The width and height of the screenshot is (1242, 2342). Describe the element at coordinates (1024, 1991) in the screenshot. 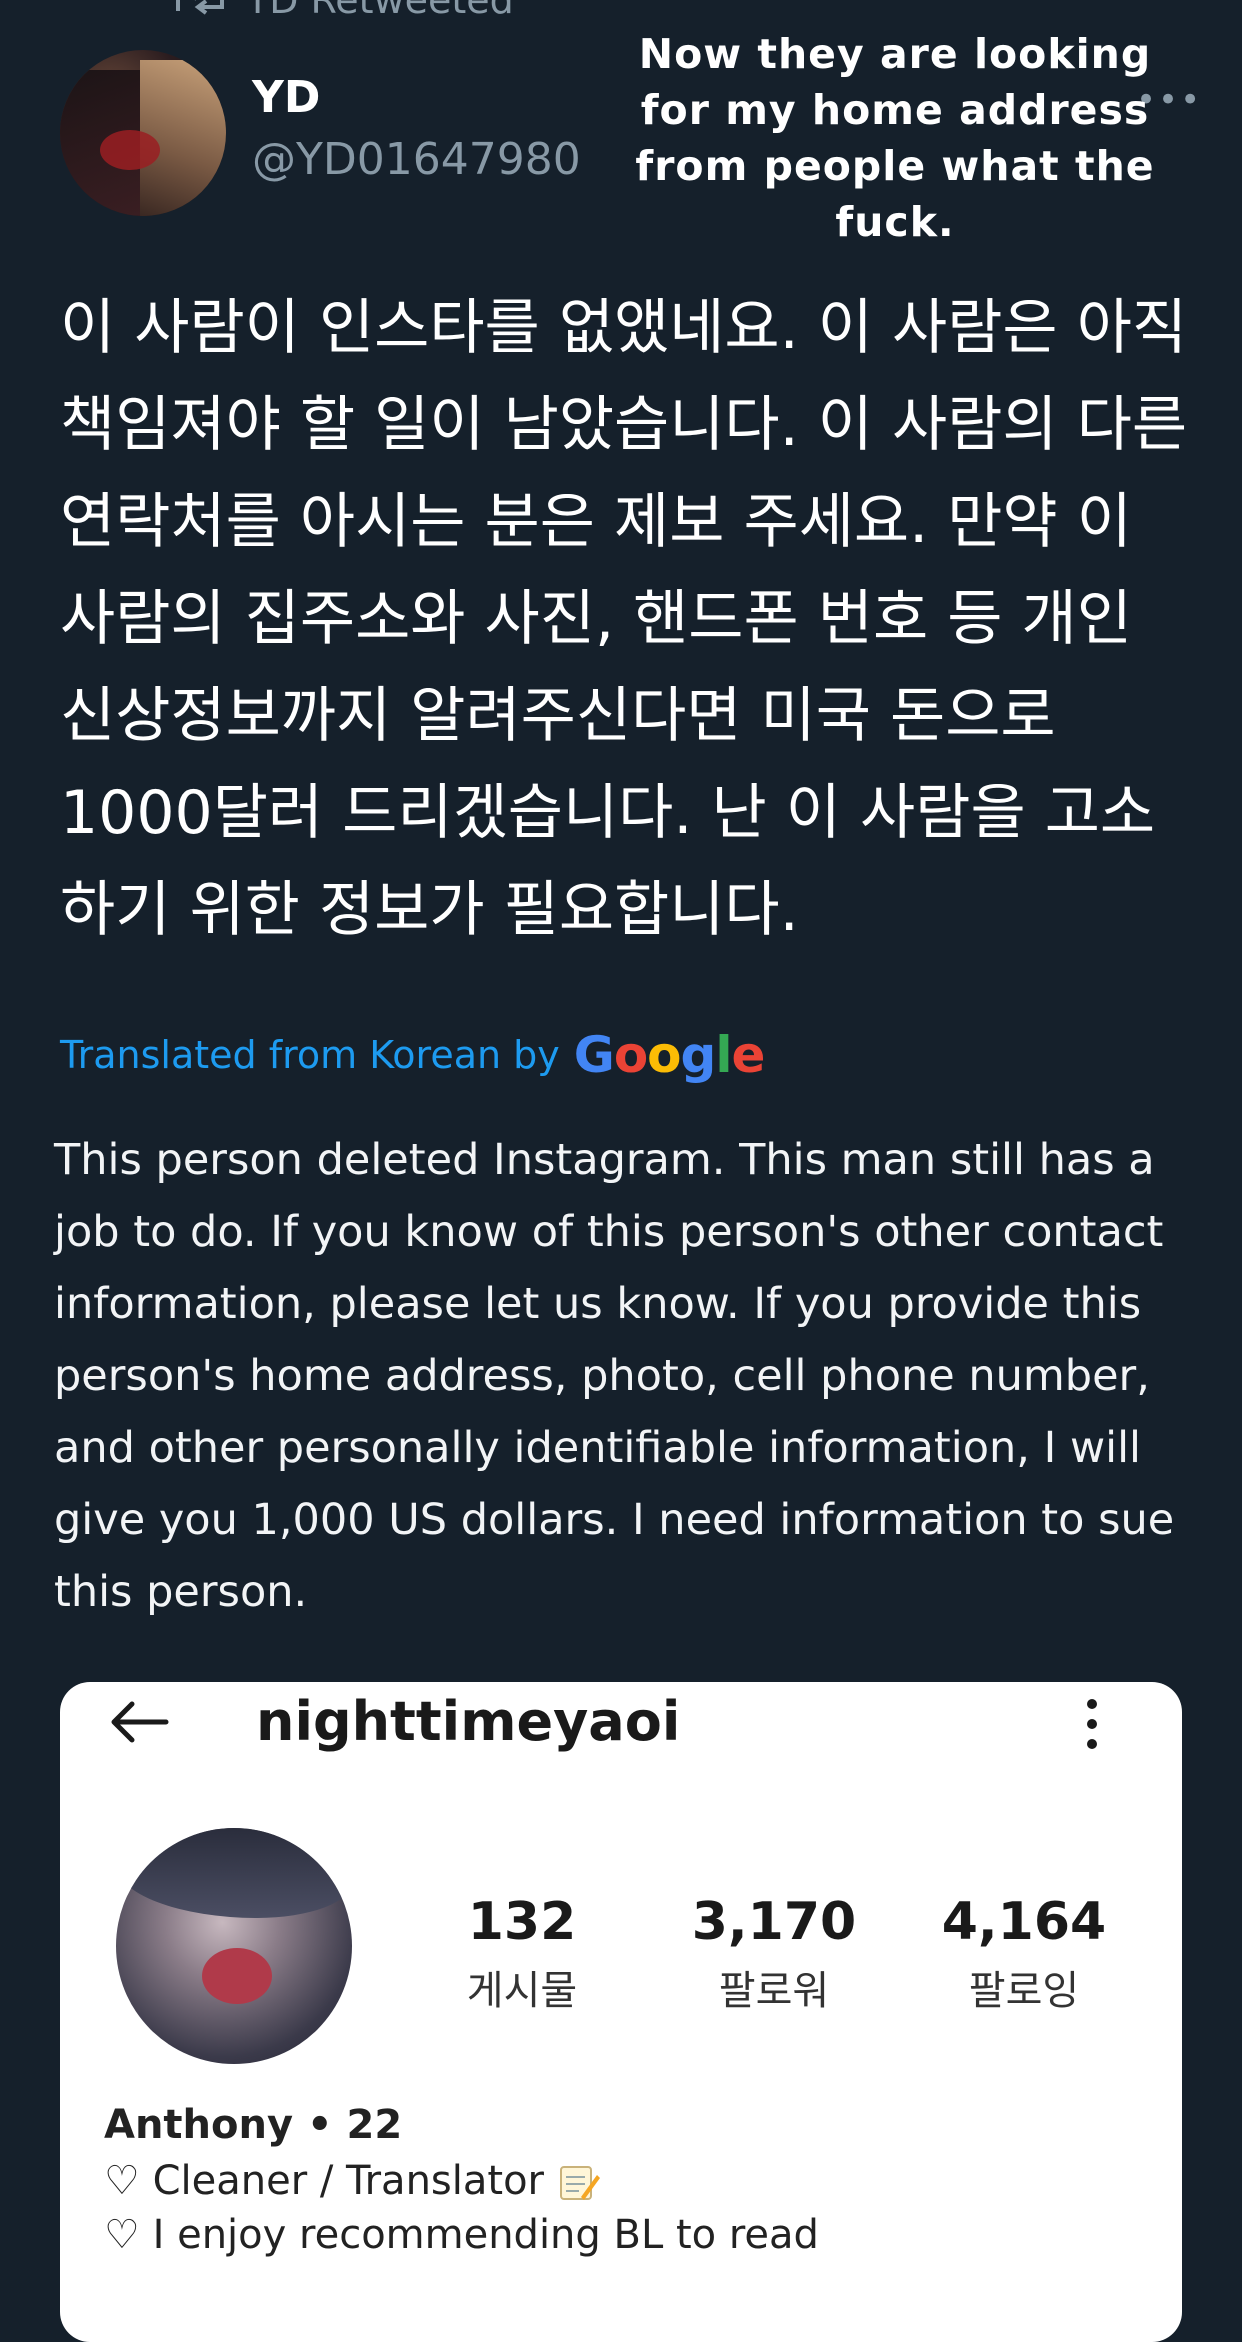

I see `stat-following-label: 팔로잉` at that location.